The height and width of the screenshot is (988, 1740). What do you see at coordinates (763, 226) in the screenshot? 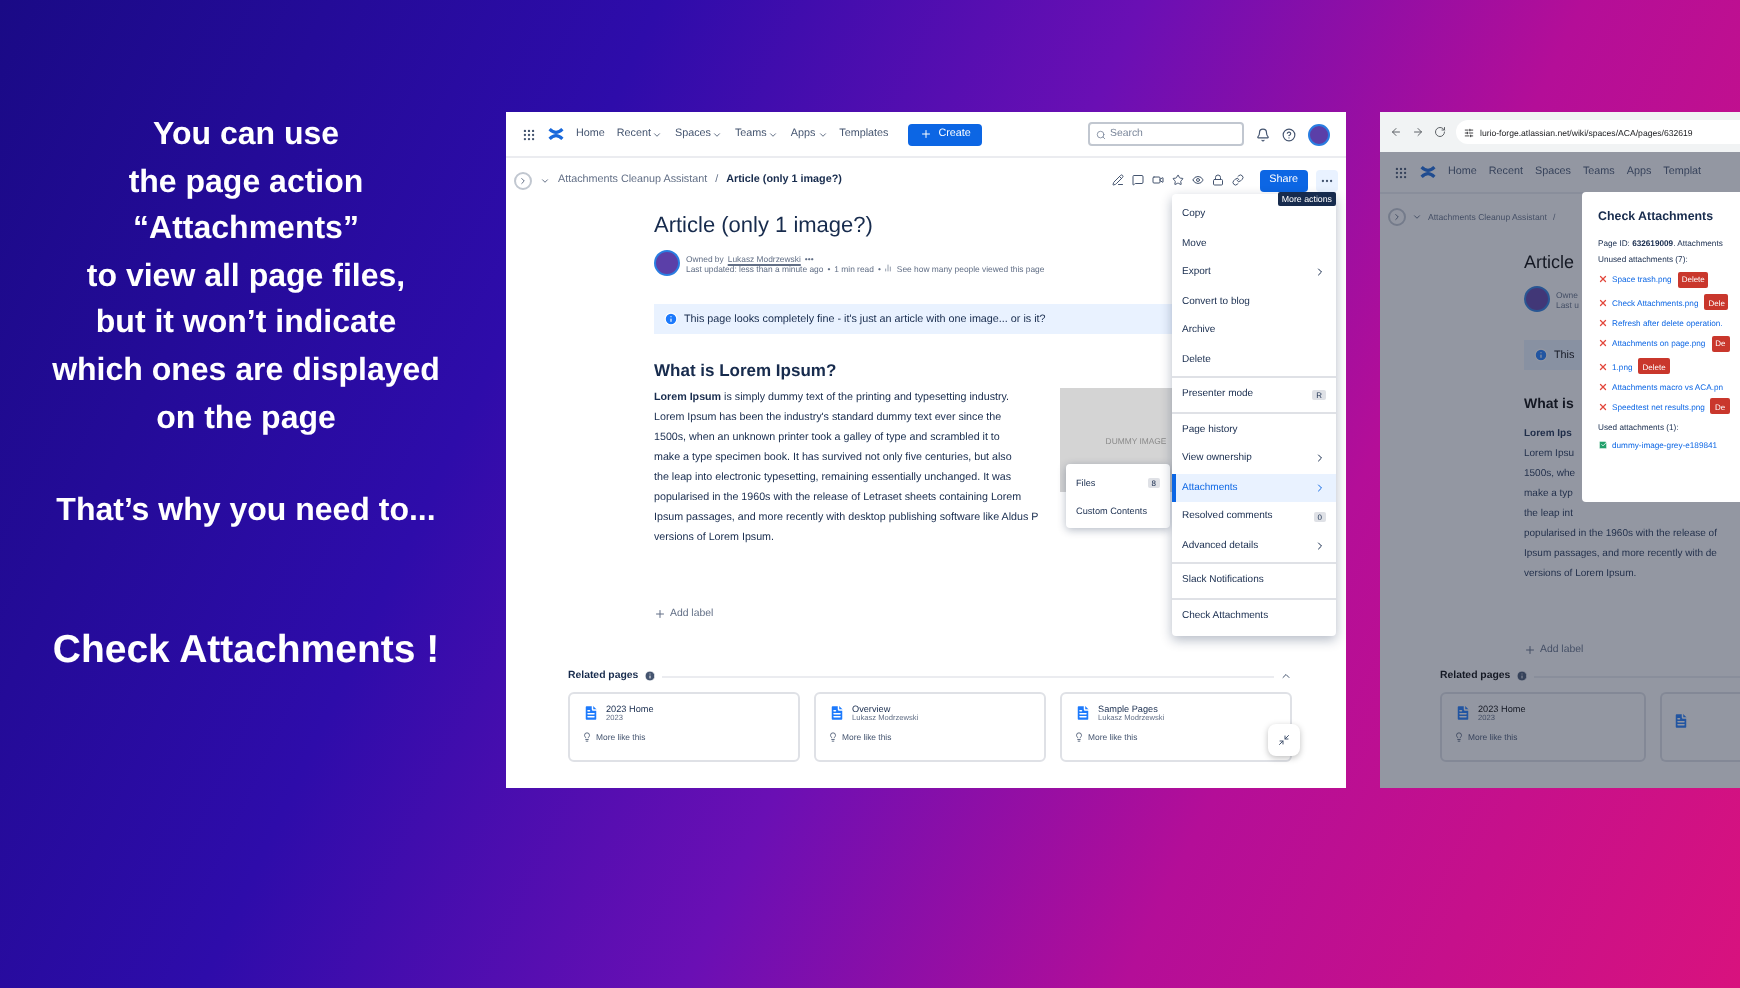
I see `page-title: Article (only 1 image?)` at bounding box center [763, 226].